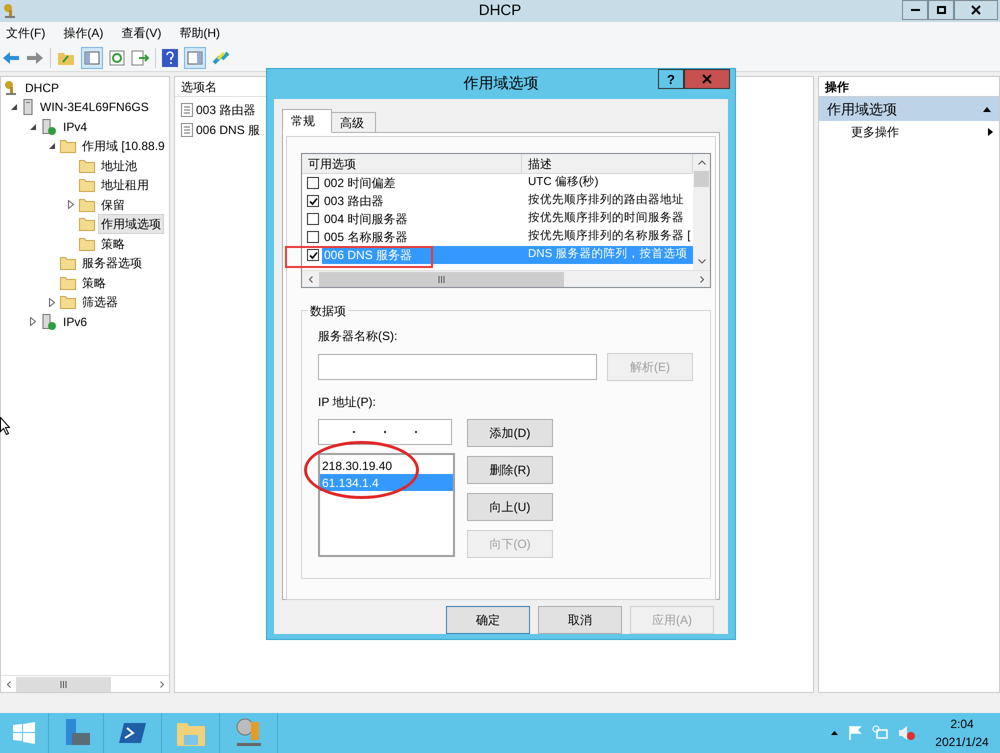  What do you see at coordinates (94, 107) in the screenshot?
I see `tree-item: WIN-3E4L69FN6GS` at bounding box center [94, 107].